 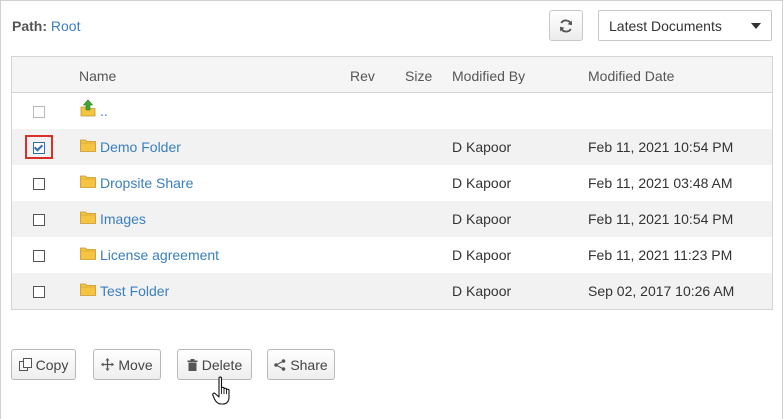 What do you see at coordinates (29, 26) in the screenshot?
I see `path-label: Path:` at bounding box center [29, 26].